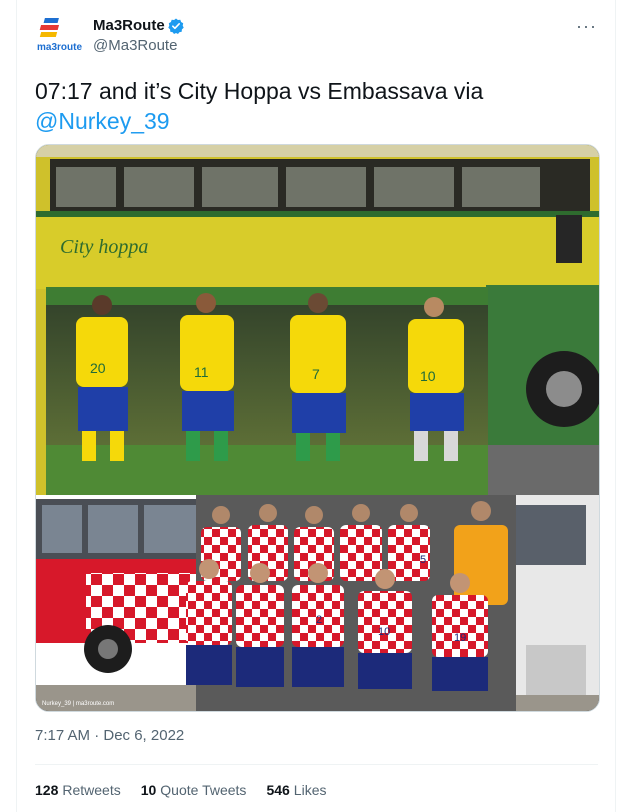 This screenshot has height=812, width=619. What do you see at coordinates (47, 790) in the screenshot?
I see `retweets-count: 128` at bounding box center [47, 790].